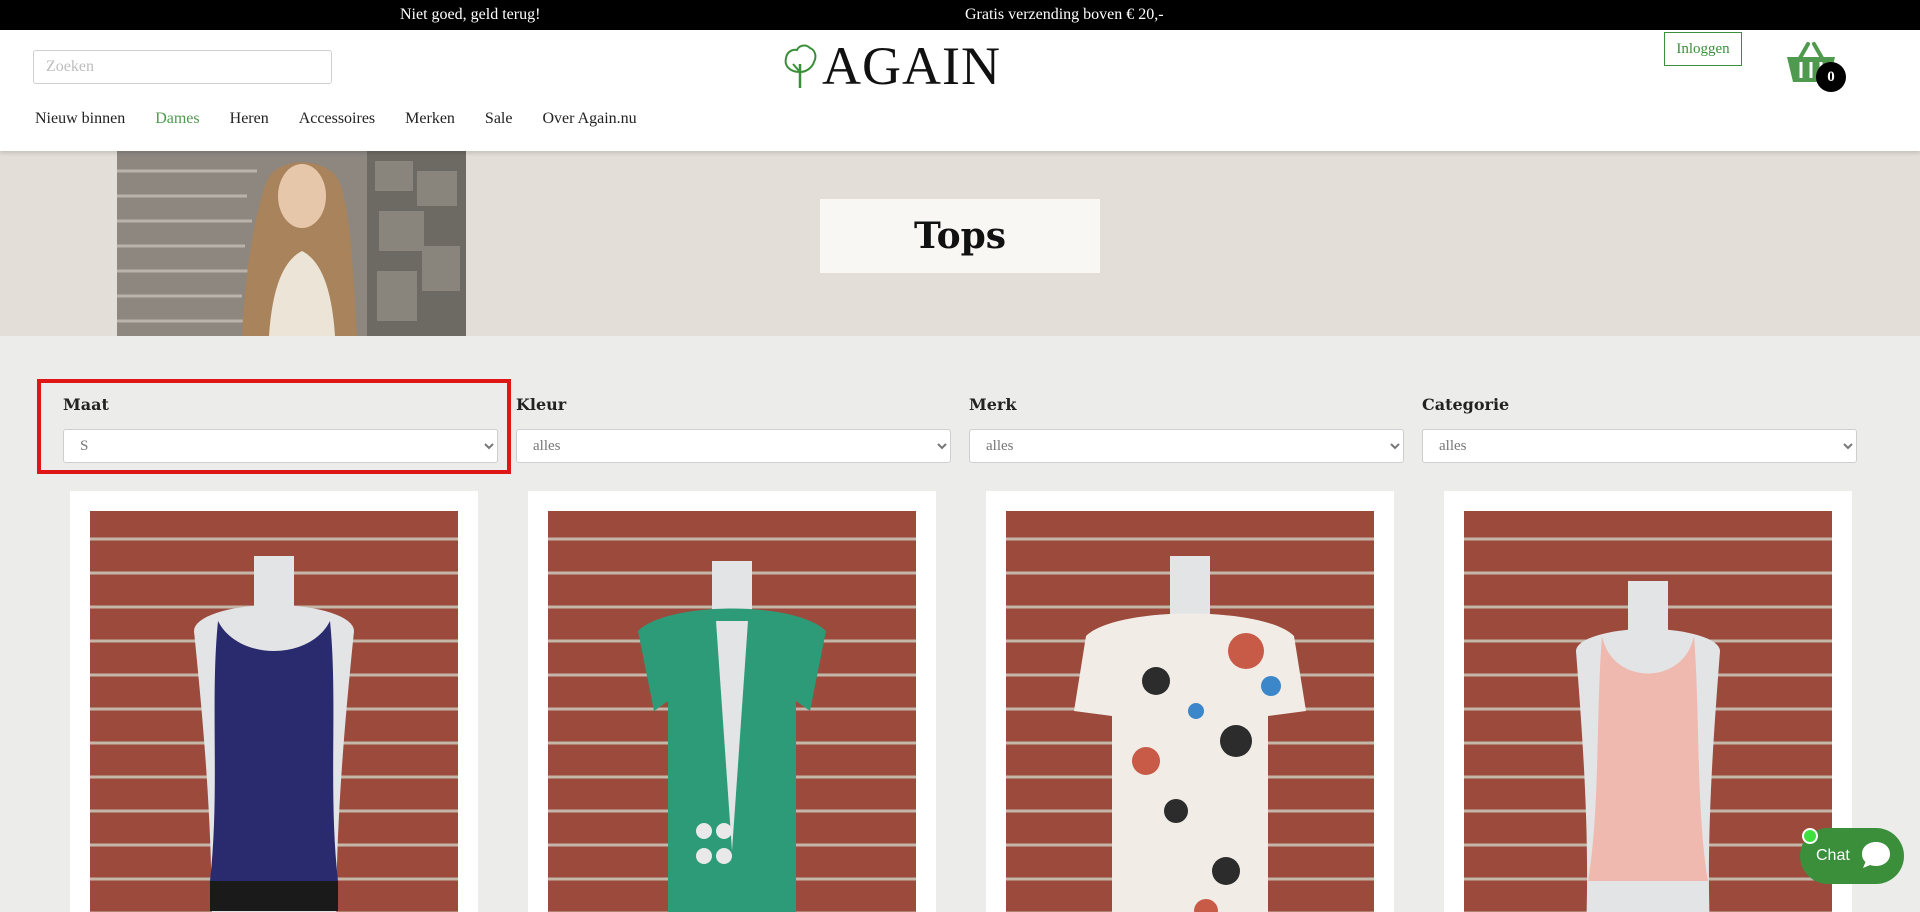 Image resolution: width=1920 pixels, height=912 pixels. I want to click on nav-item-merken: Merken, so click(430, 119).